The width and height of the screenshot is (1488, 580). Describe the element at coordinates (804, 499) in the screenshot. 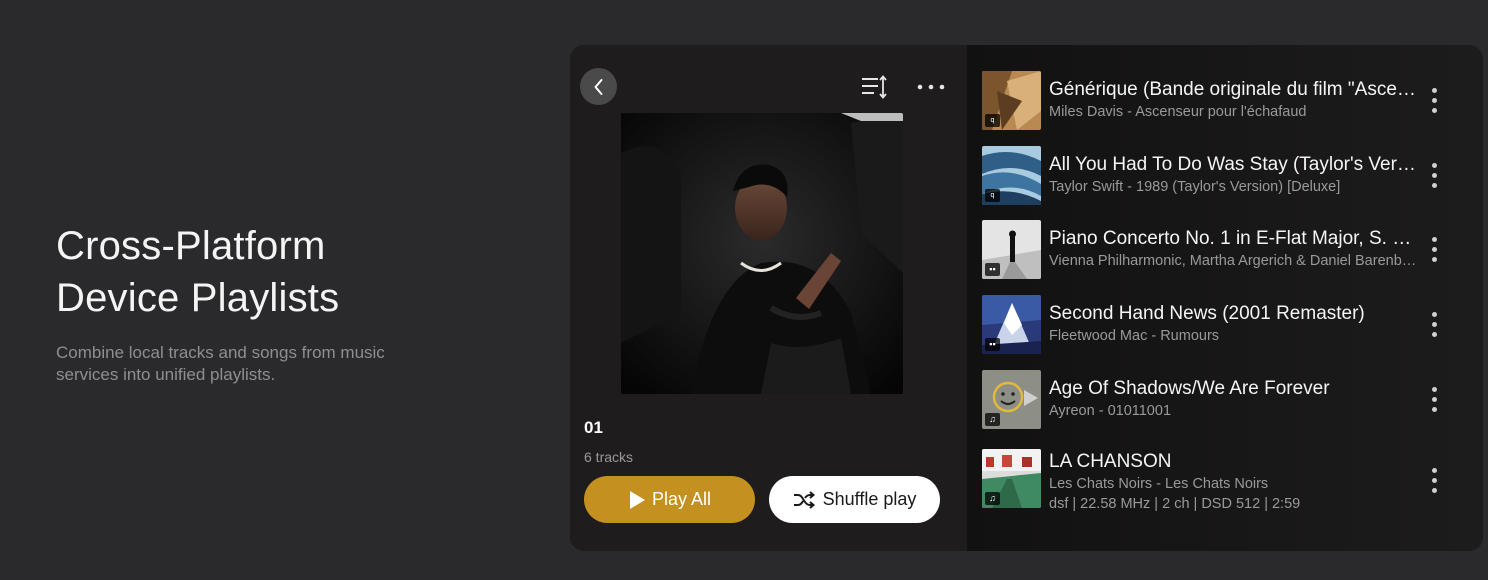

I see `shuffle-icon` at that location.